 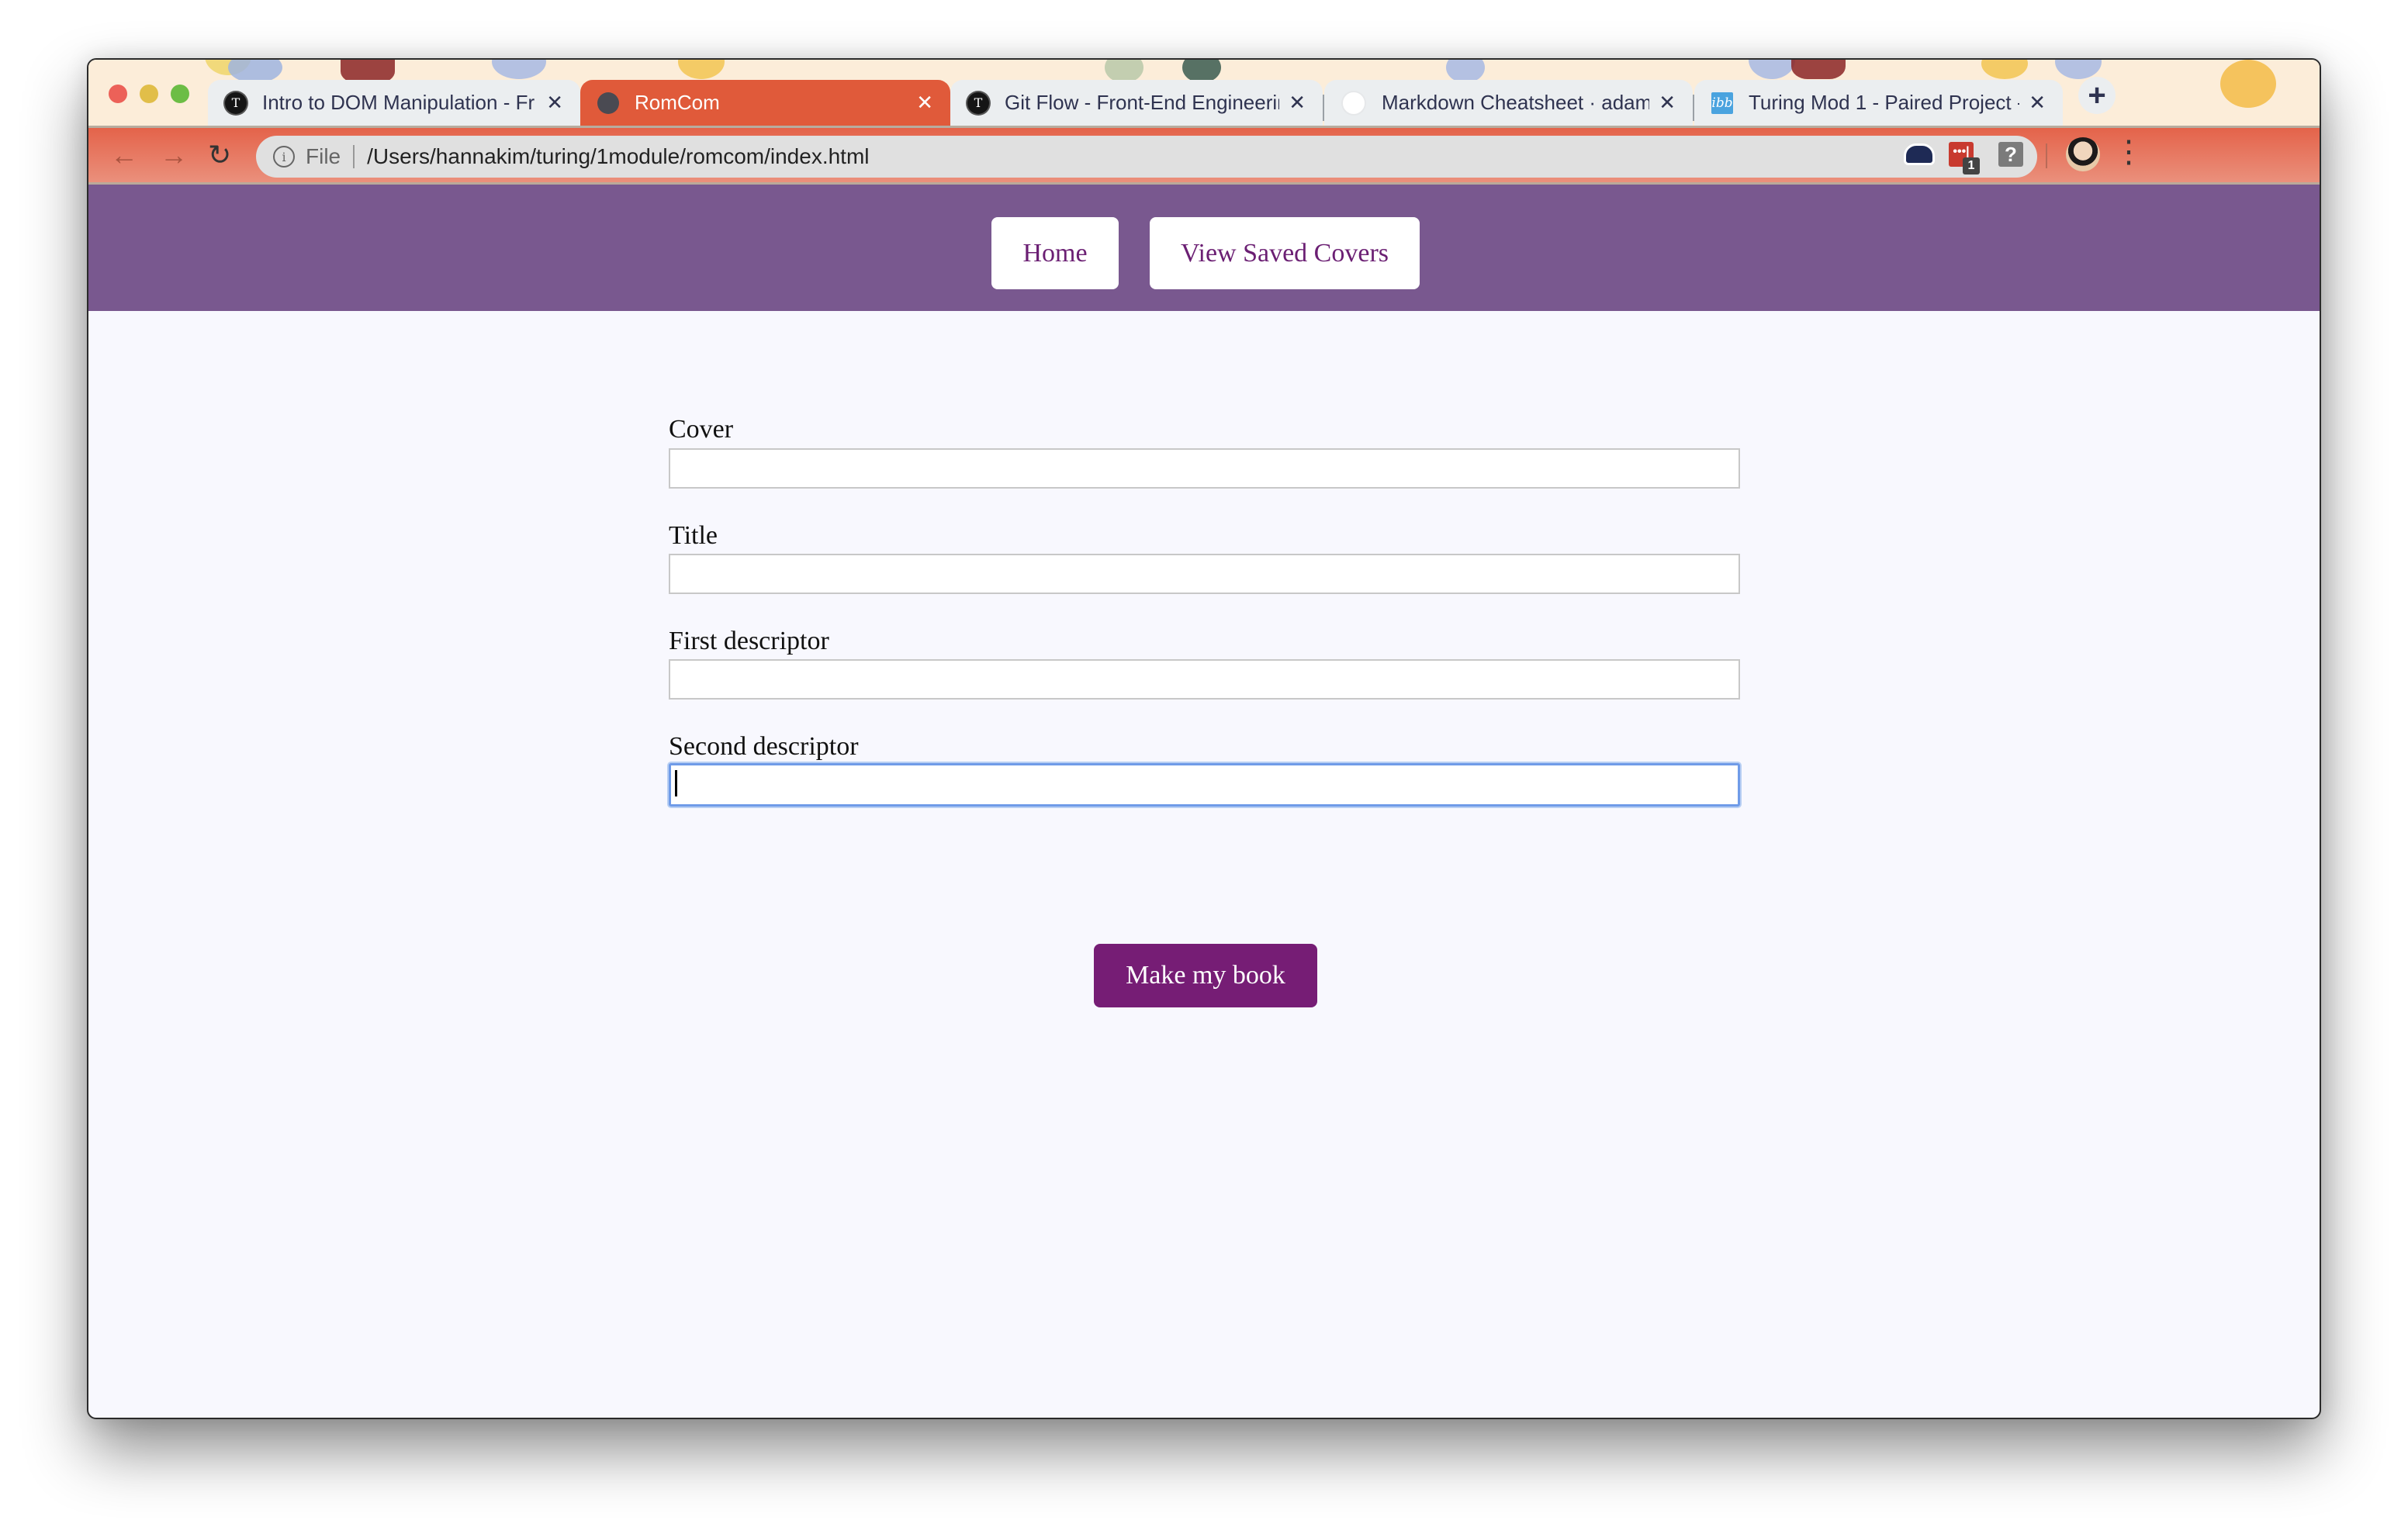 What do you see at coordinates (2128, 152) in the screenshot?
I see `browser-menu-icon: ⋮` at bounding box center [2128, 152].